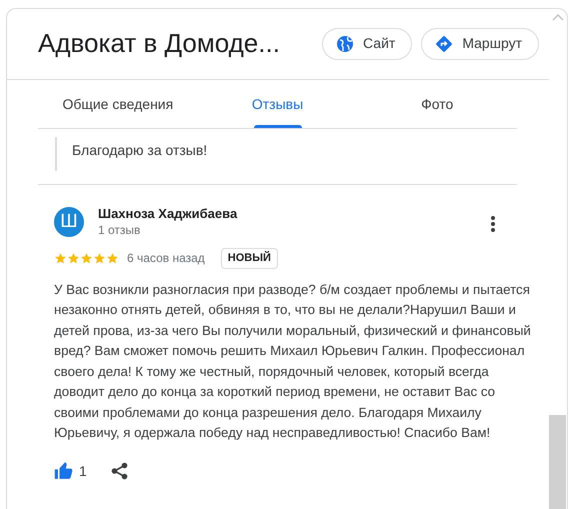 The image size is (582, 509). What do you see at coordinates (166, 259) in the screenshot?
I see `review-time: 6 часов назад` at bounding box center [166, 259].